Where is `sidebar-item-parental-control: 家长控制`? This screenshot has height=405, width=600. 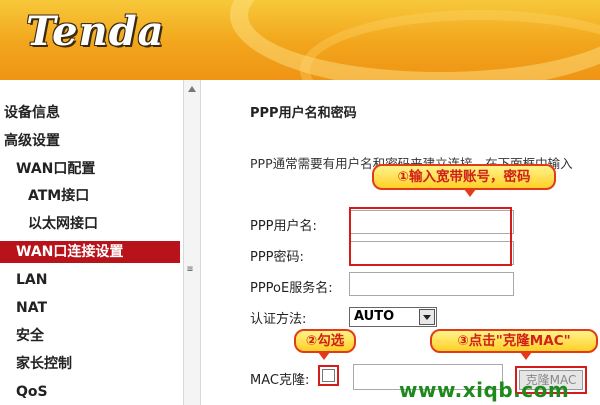 sidebar-item-parental-control: 家长控制 is located at coordinates (44, 364).